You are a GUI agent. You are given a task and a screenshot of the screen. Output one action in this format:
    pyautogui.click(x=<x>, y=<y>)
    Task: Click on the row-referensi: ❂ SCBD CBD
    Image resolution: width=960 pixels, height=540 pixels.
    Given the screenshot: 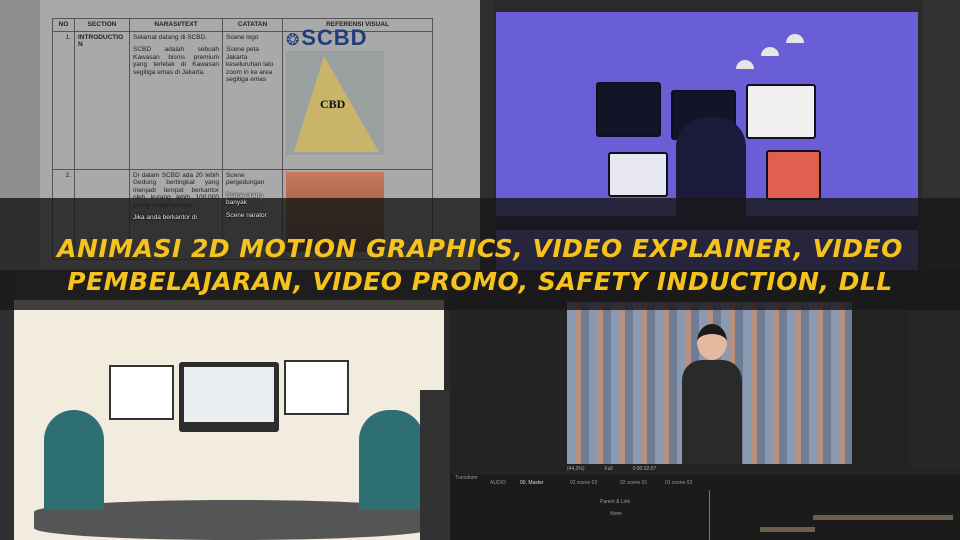 What is the action you would take?
    pyautogui.click(x=357, y=97)
    